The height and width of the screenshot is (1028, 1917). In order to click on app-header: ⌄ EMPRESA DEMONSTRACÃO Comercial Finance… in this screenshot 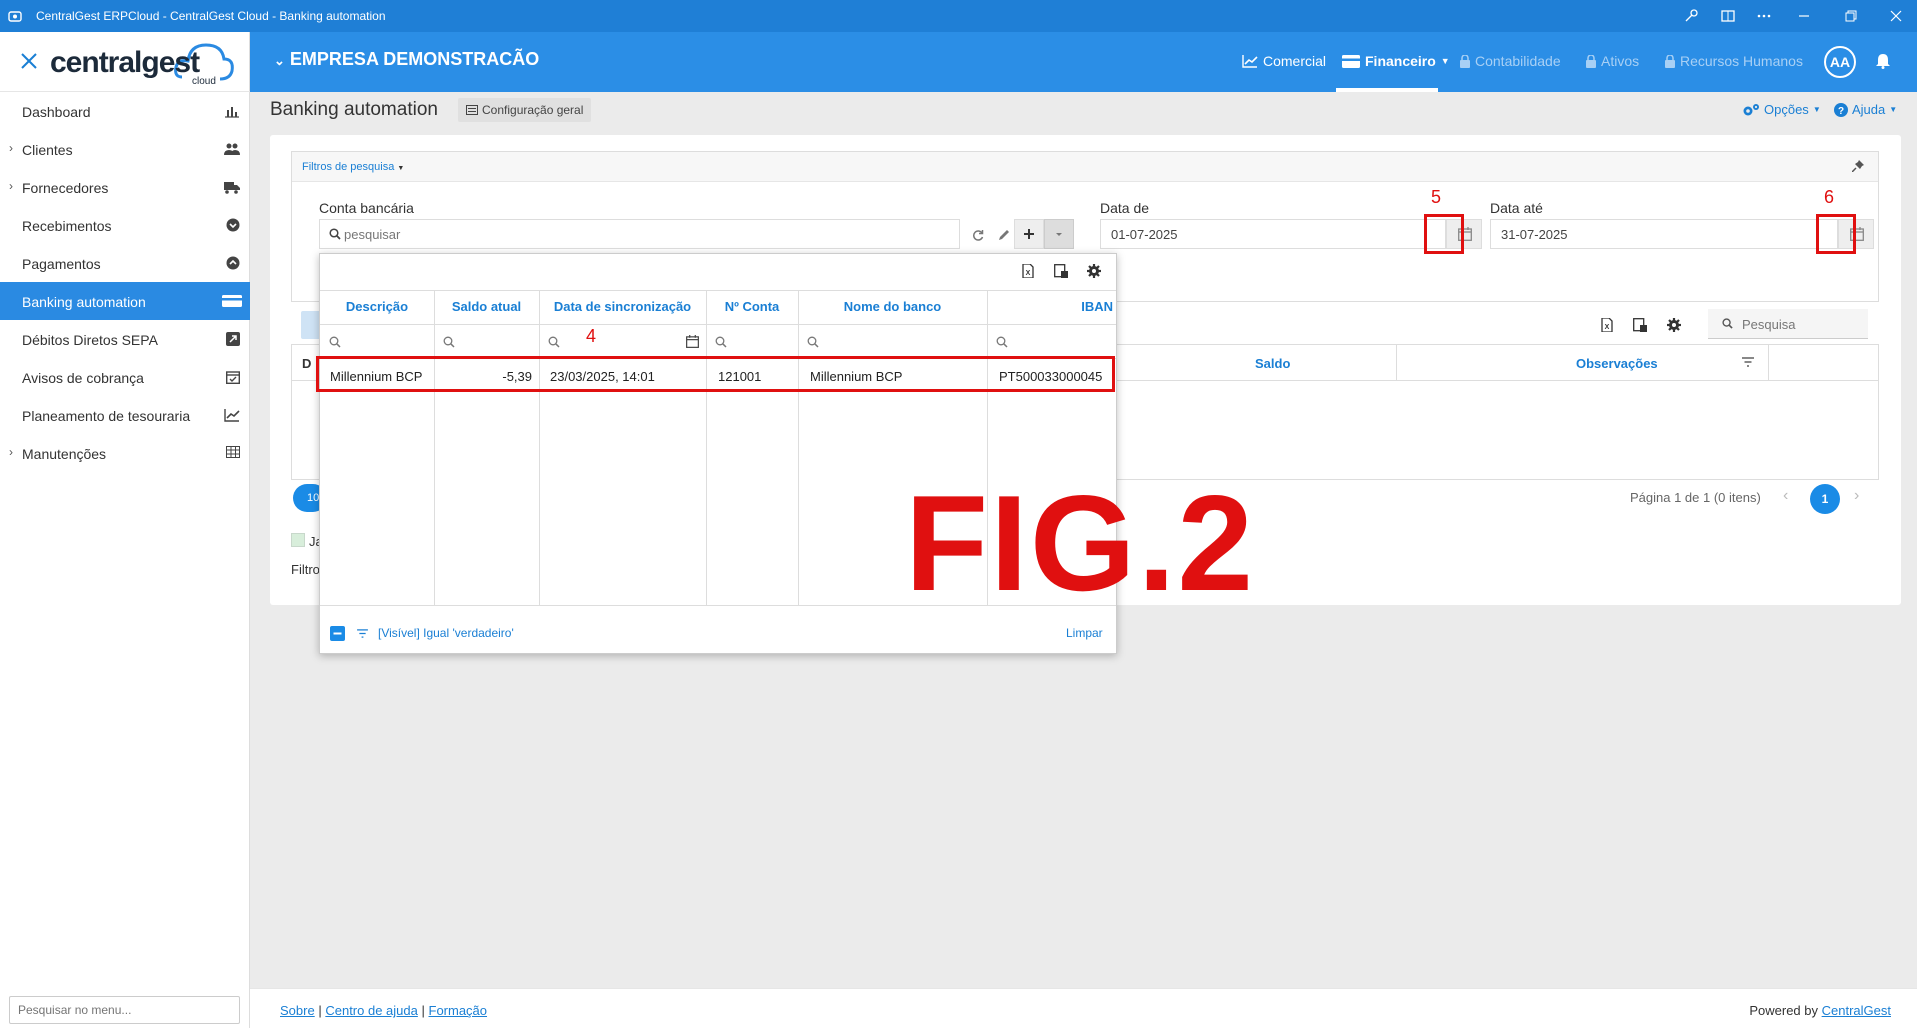, I will do `click(1083, 62)`.